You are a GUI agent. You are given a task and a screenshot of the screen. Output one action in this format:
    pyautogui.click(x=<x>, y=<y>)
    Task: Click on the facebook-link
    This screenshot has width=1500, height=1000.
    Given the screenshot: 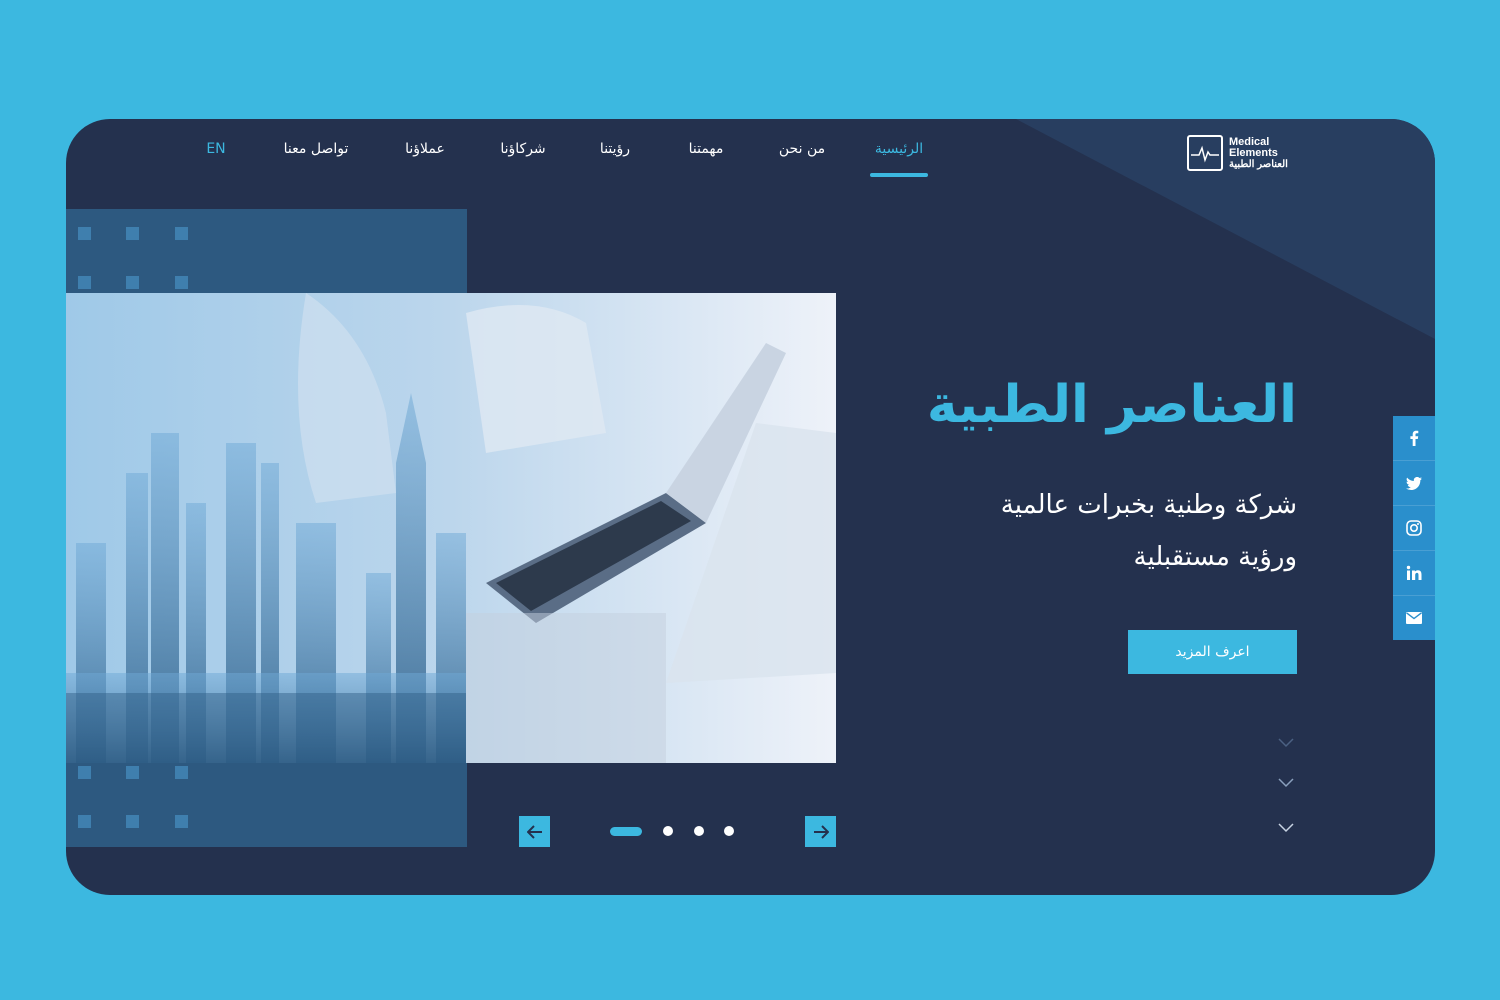 What is the action you would take?
    pyautogui.click(x=1414, y=438)
    